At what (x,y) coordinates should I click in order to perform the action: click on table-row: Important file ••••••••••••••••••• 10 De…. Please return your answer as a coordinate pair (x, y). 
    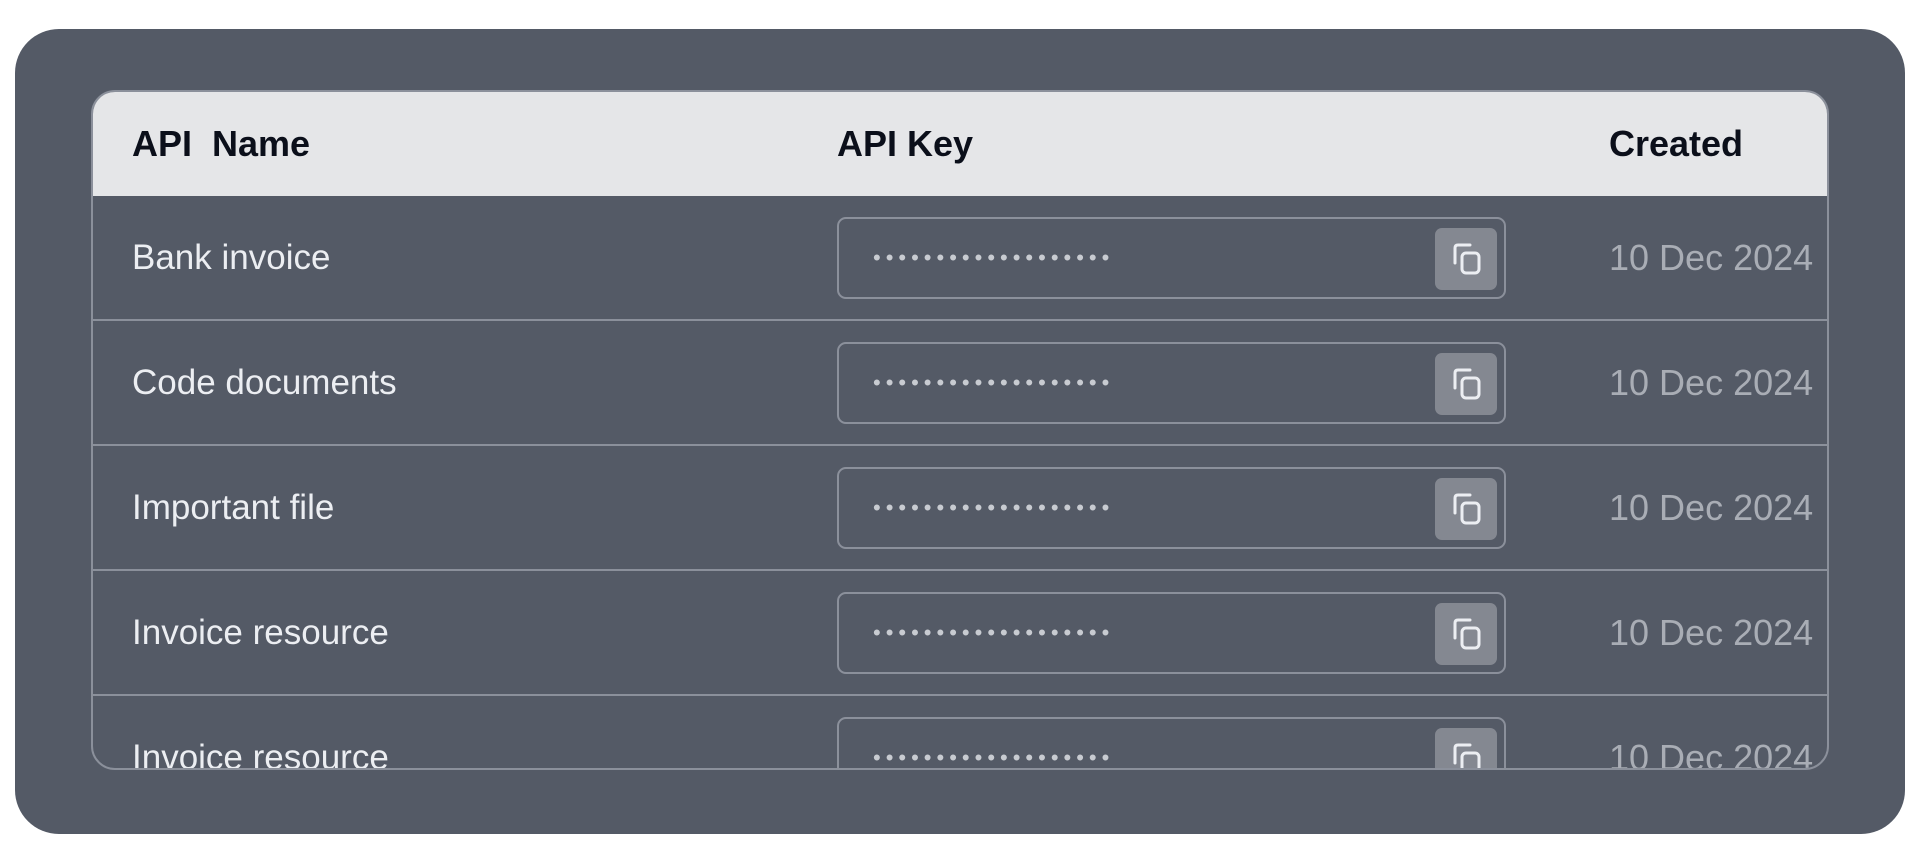
    Looking at the image, I should click on (960, 508).